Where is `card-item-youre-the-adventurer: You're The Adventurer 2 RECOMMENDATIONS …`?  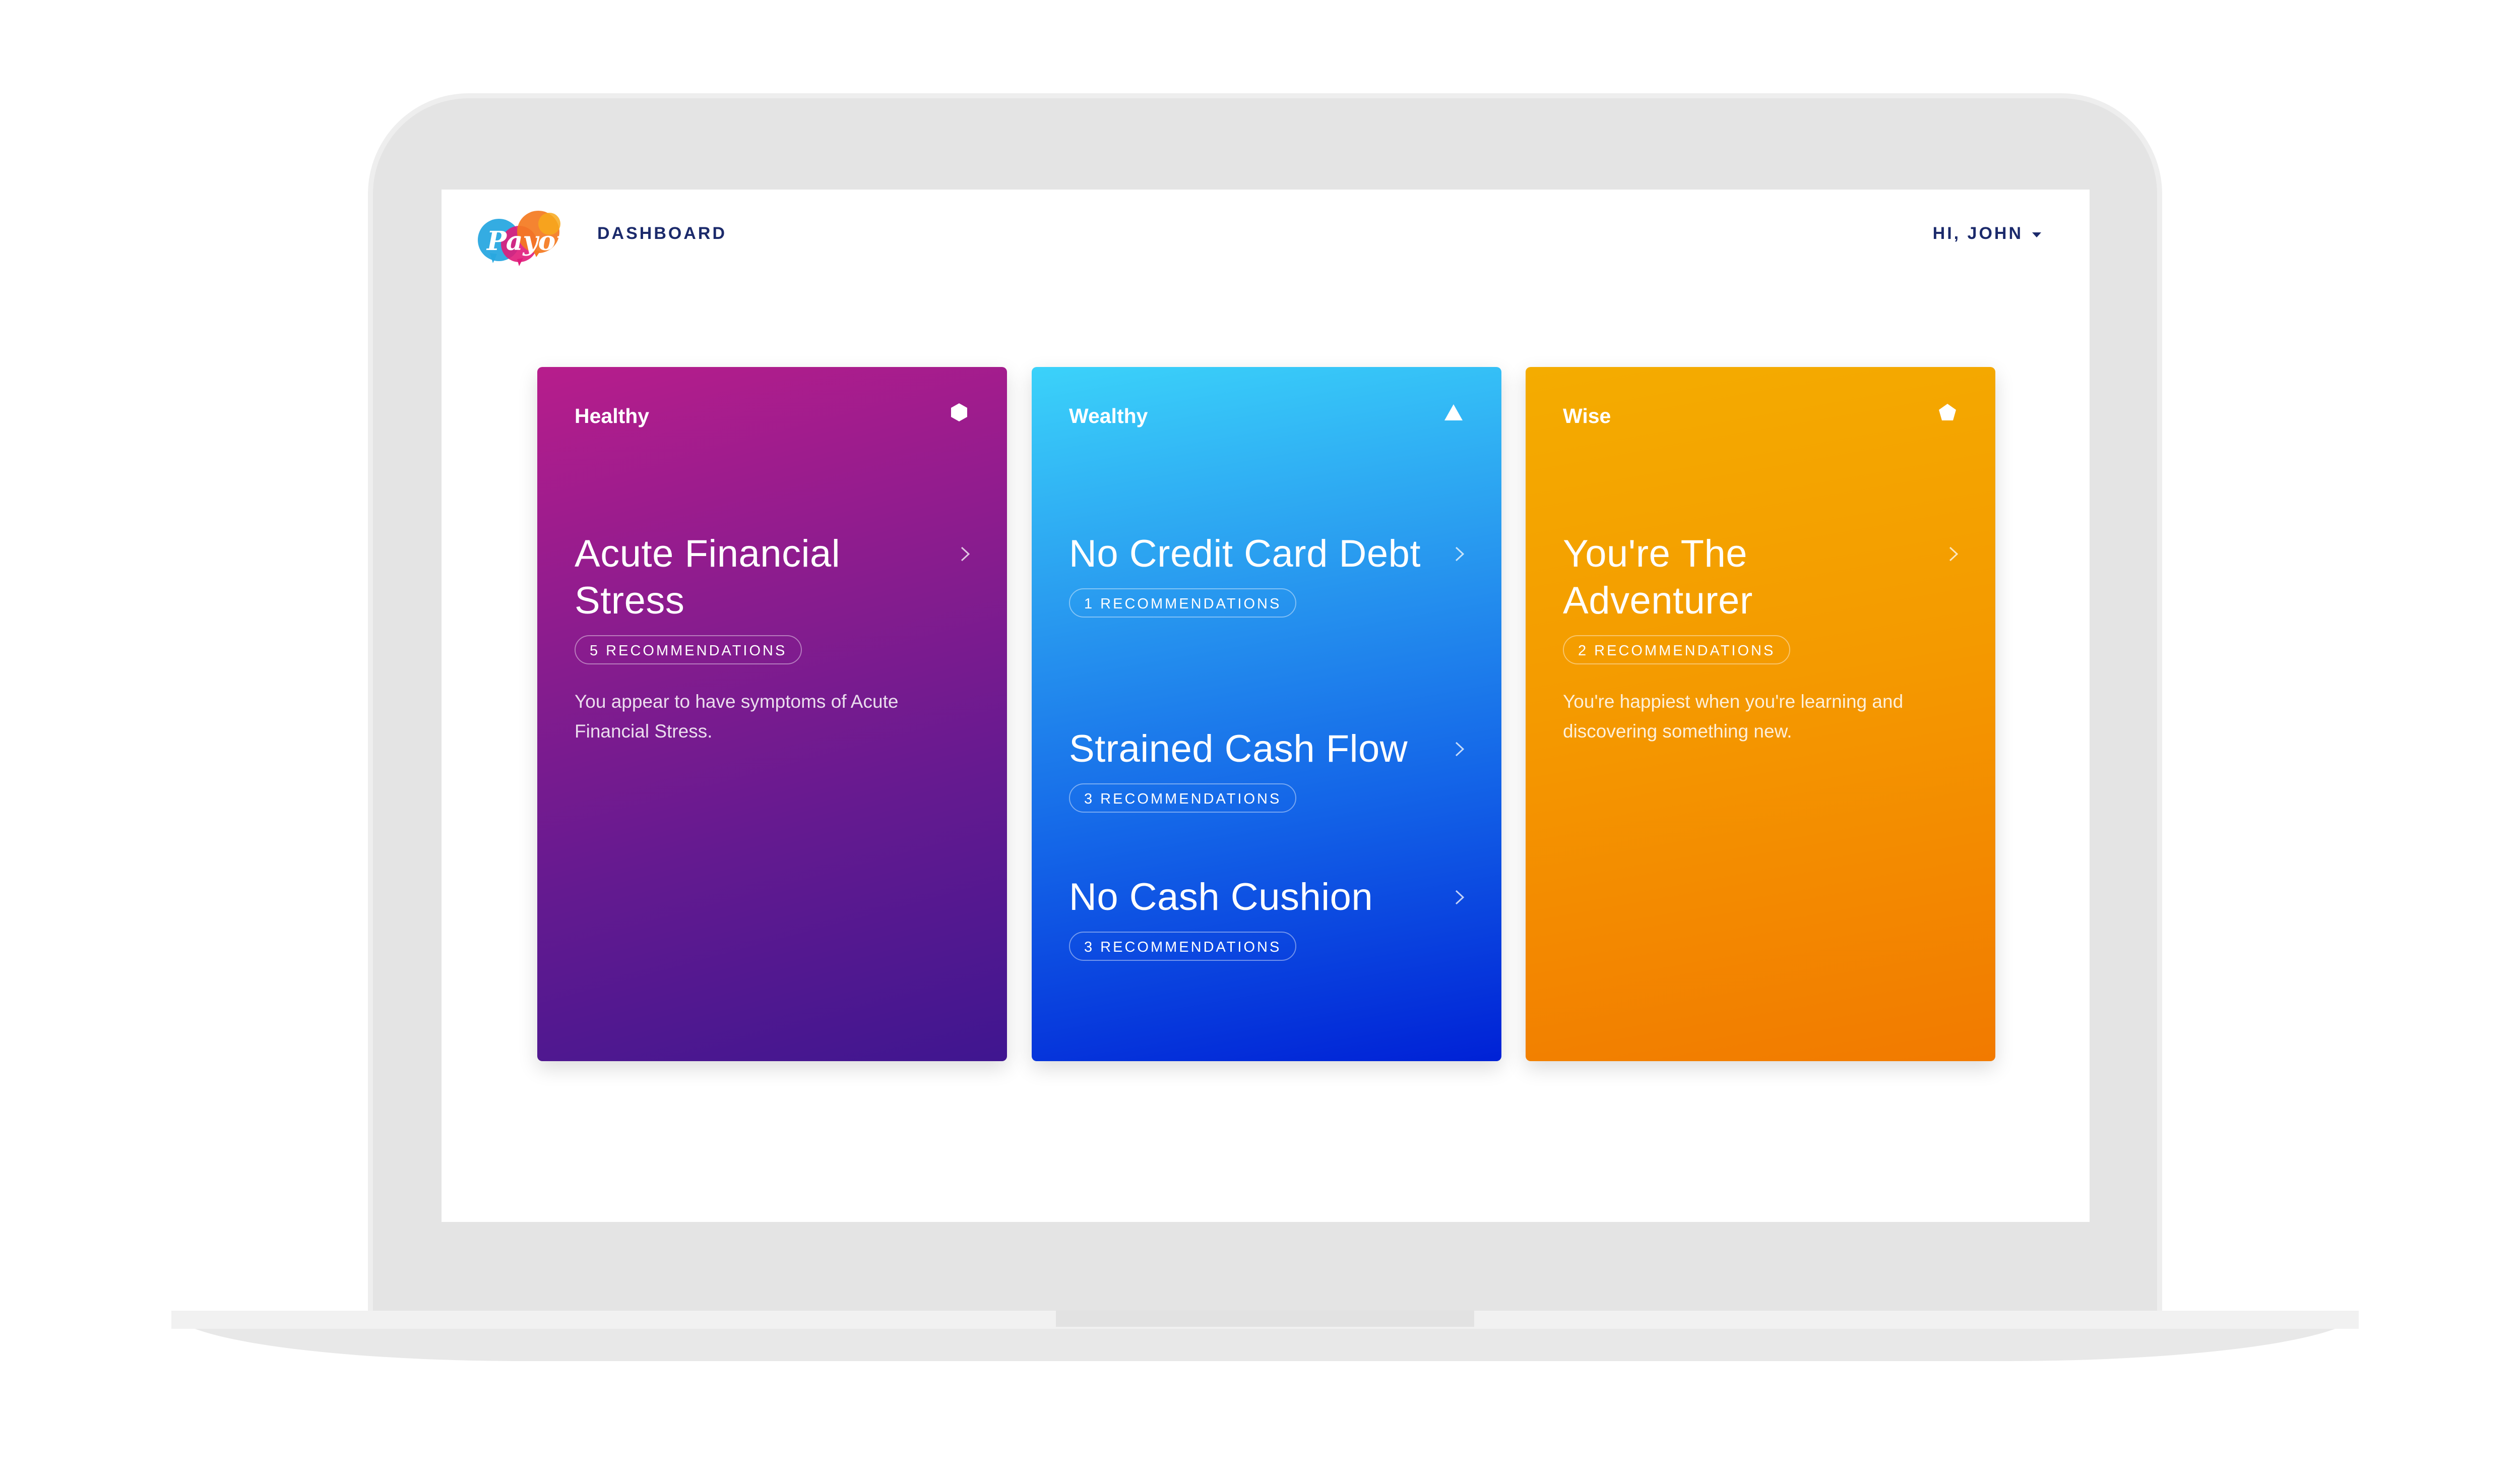
card-item-youre-the-adventurer: You're The Adventurer 2 RECOMMENDATIONS … is located at coordinates (1761, 638).